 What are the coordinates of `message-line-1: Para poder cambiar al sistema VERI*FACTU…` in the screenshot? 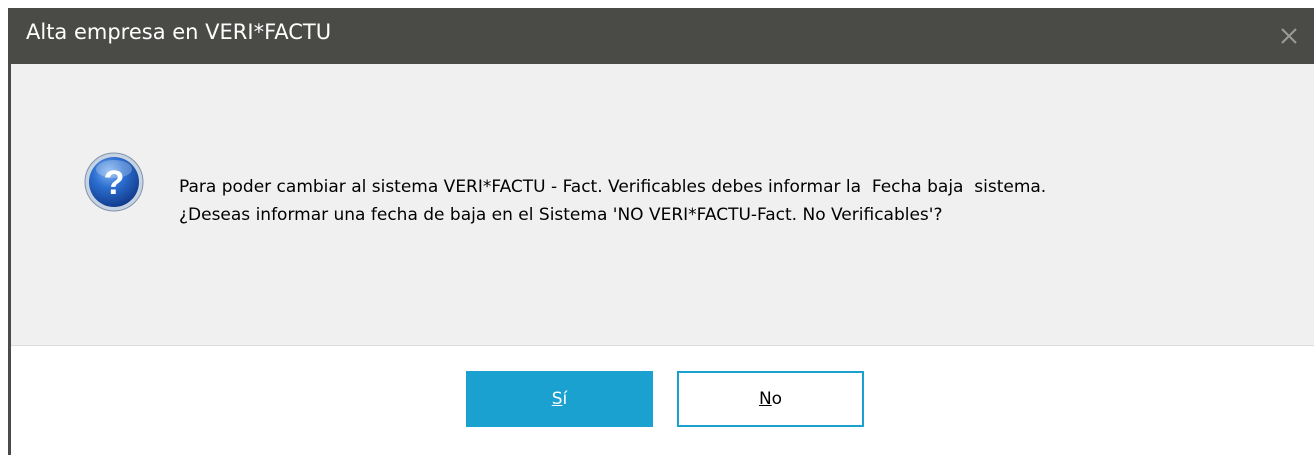 It's located at (613, 187).